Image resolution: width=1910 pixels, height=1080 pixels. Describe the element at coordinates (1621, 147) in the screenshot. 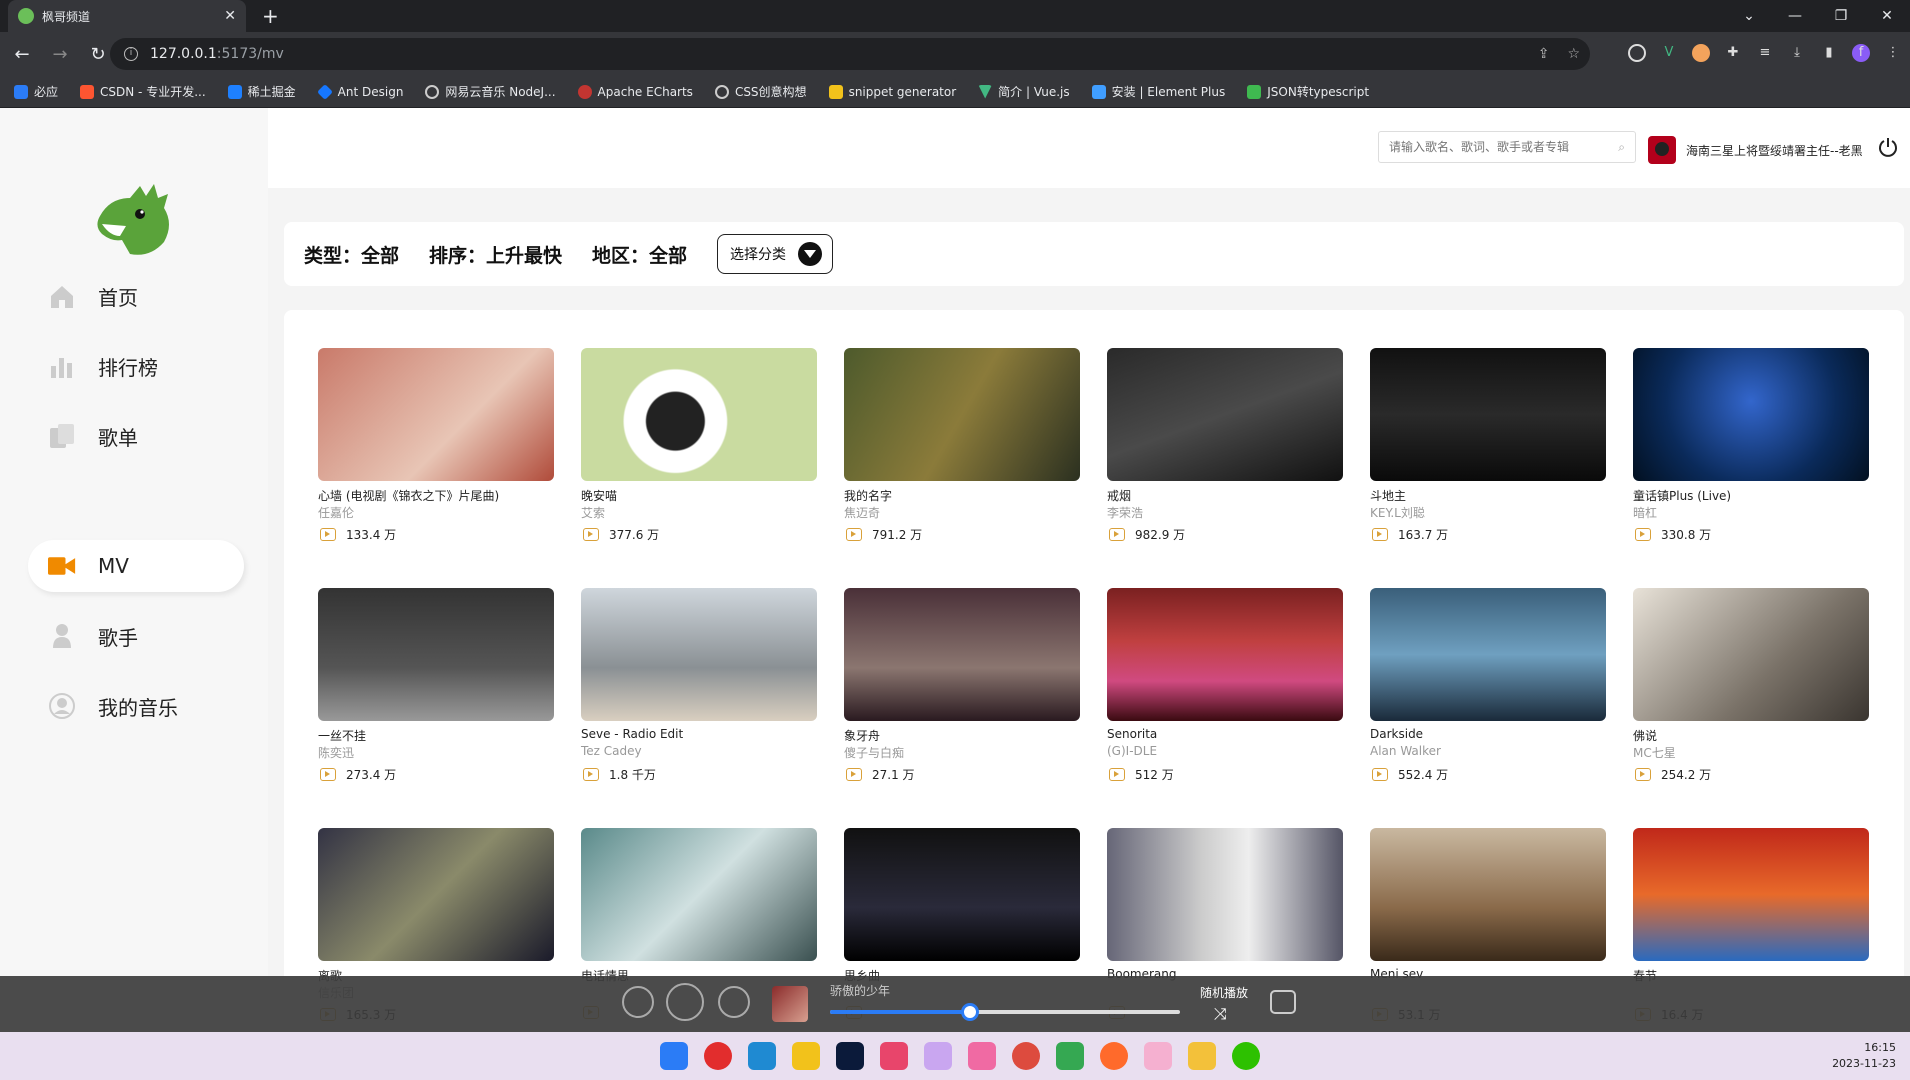

I see `search-icon: ⌕` at that location.